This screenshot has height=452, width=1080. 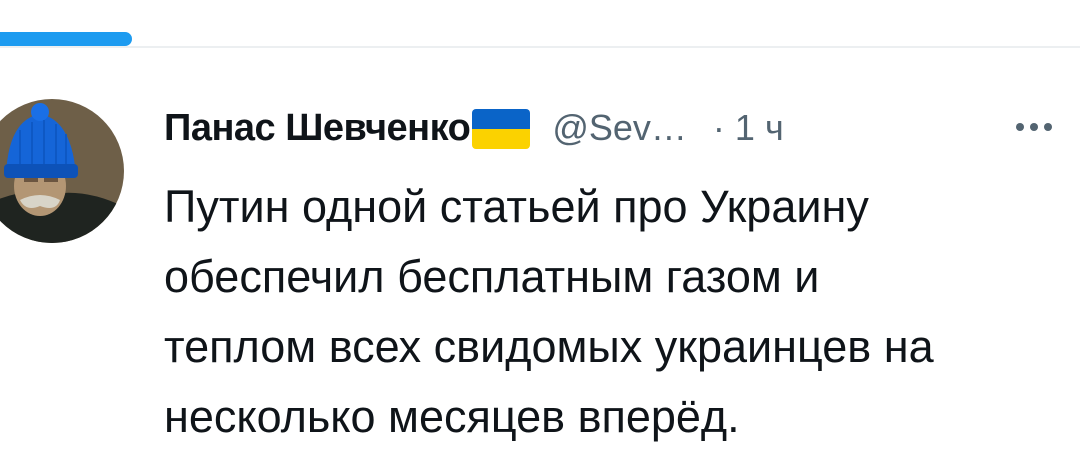 I want to click on author-display-name: Панас Шевченко, so click(x=317, y=128).